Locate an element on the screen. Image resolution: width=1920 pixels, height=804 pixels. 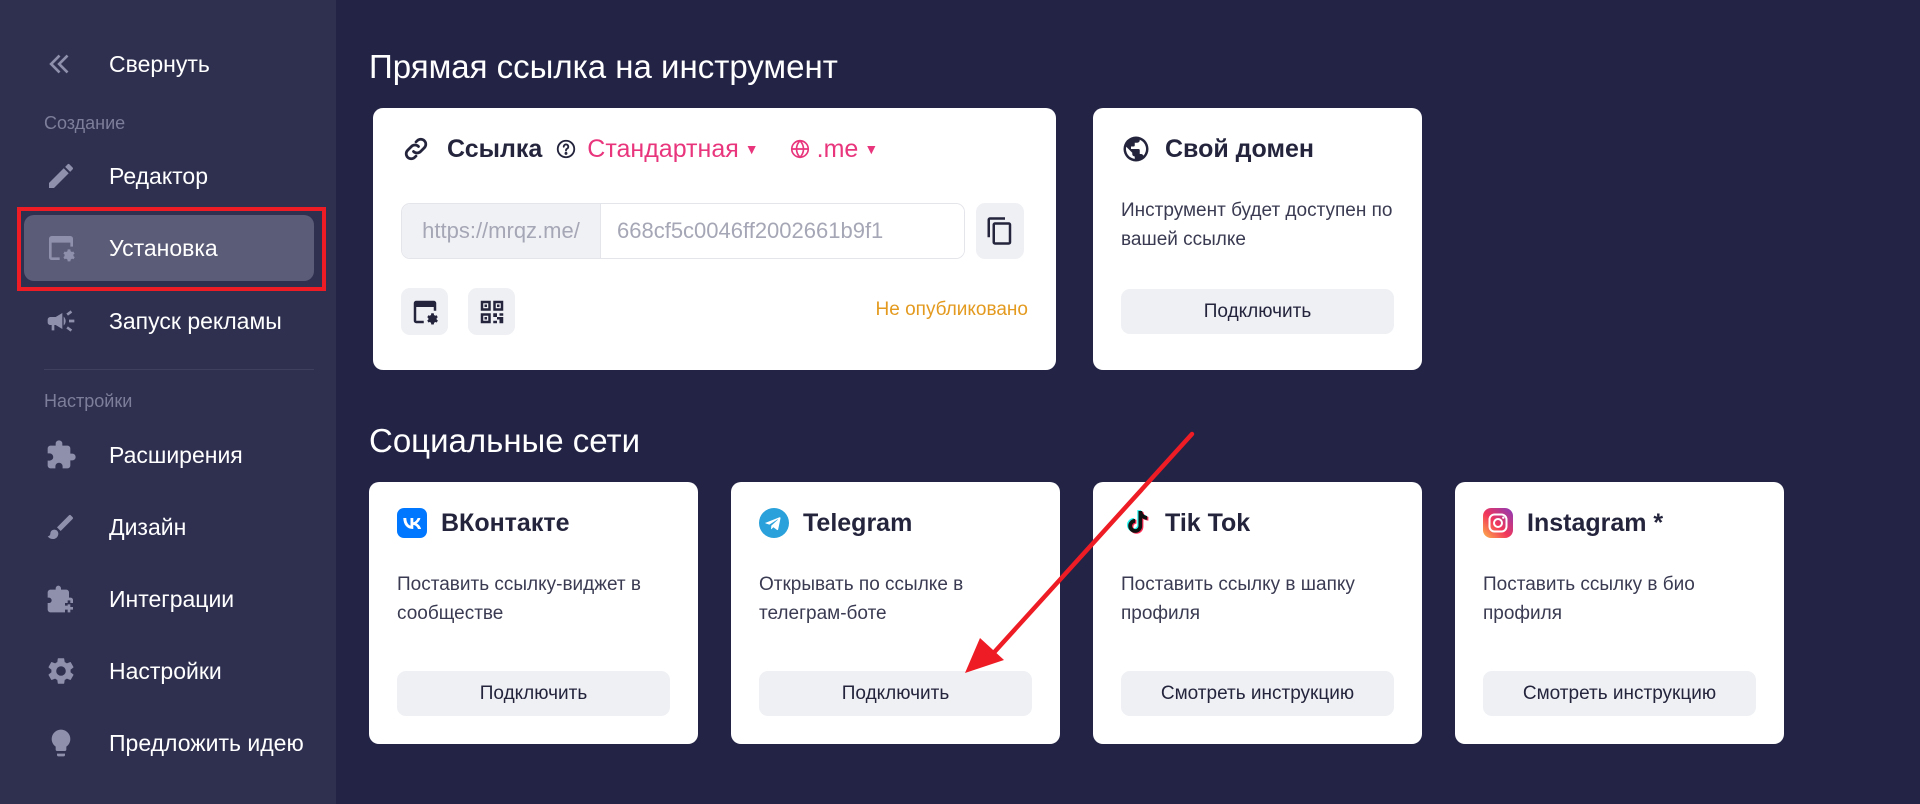
sidebar-section-settings: Настройки is located at coordinates (88, 401).